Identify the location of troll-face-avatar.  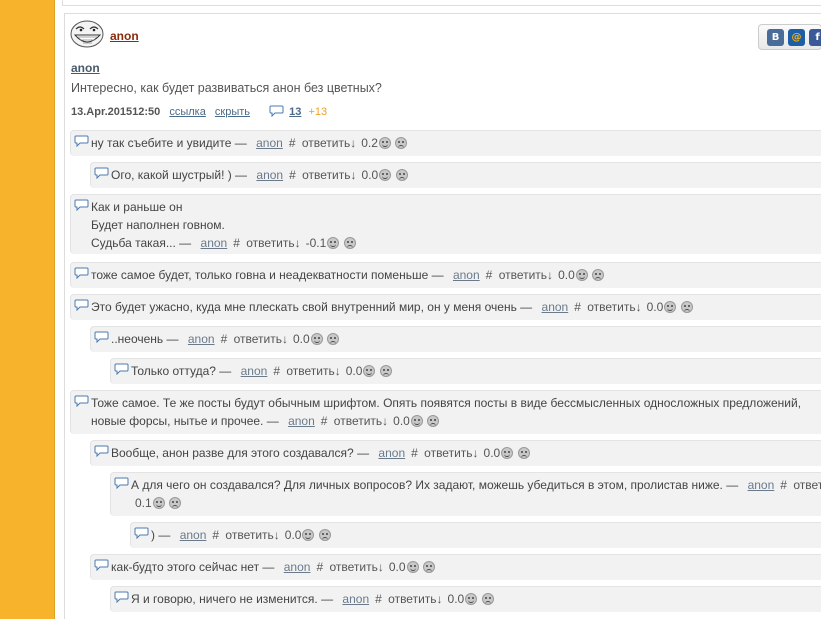
(87, 34).